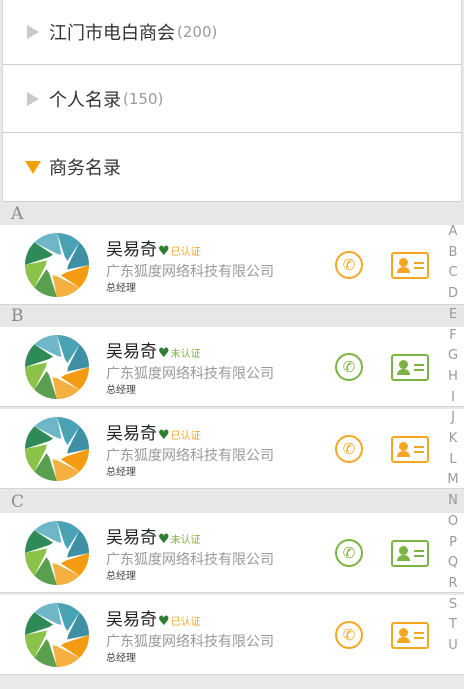  What do you see at coordinates (453, 480) in the screenshot?
I see `index-letter: M` at bounding box center [453, 480].